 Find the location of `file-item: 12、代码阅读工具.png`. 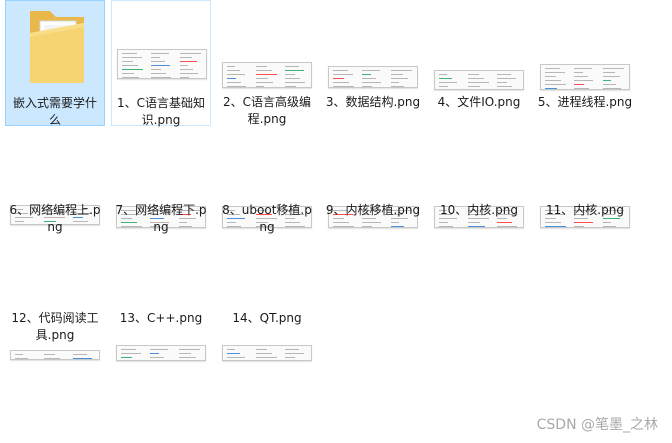

file-item: 12、代码阅读工具.png is located at coordinates (55, 288).